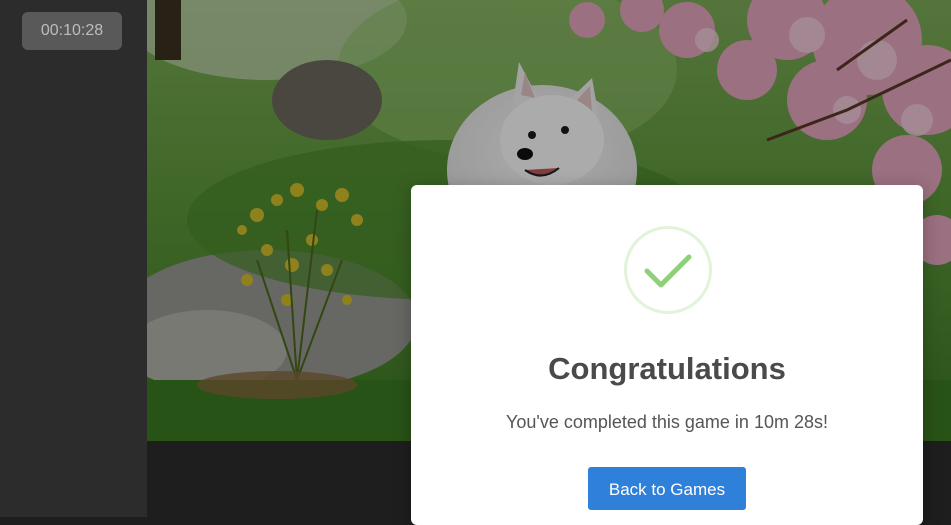  I want to click on dialog-message: You've completed this game in 10m 28s!, so click(667, 422).